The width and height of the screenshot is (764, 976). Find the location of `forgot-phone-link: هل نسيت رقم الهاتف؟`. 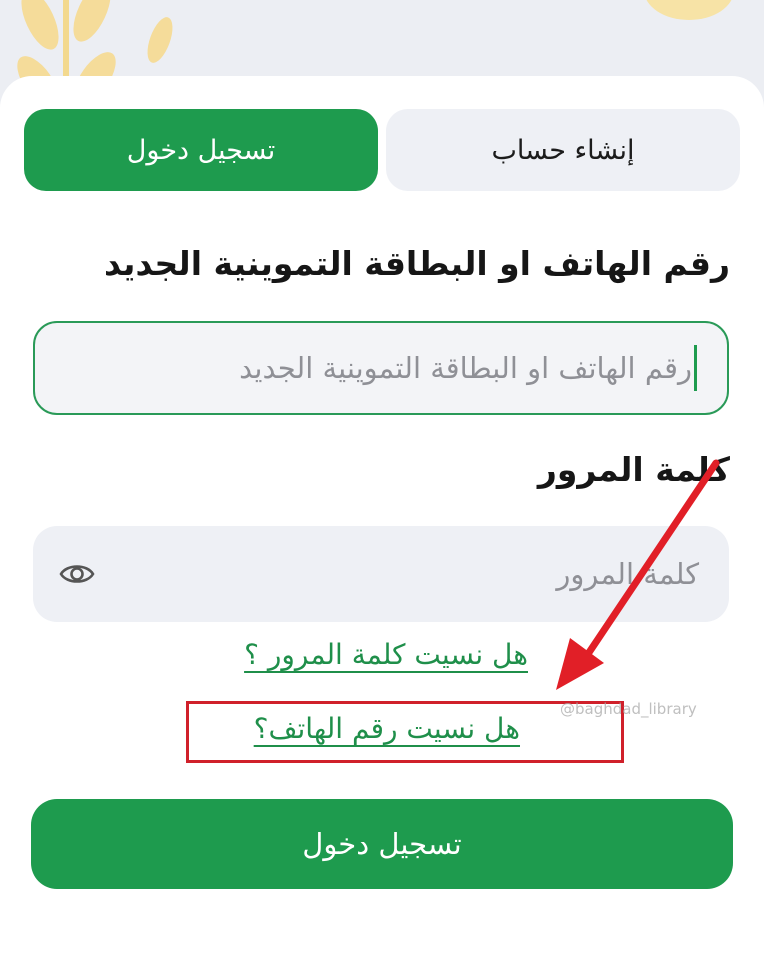

forgot-phone-link: هل نسيت رقم الهاتف؟ is located at coordinates (387, 728).